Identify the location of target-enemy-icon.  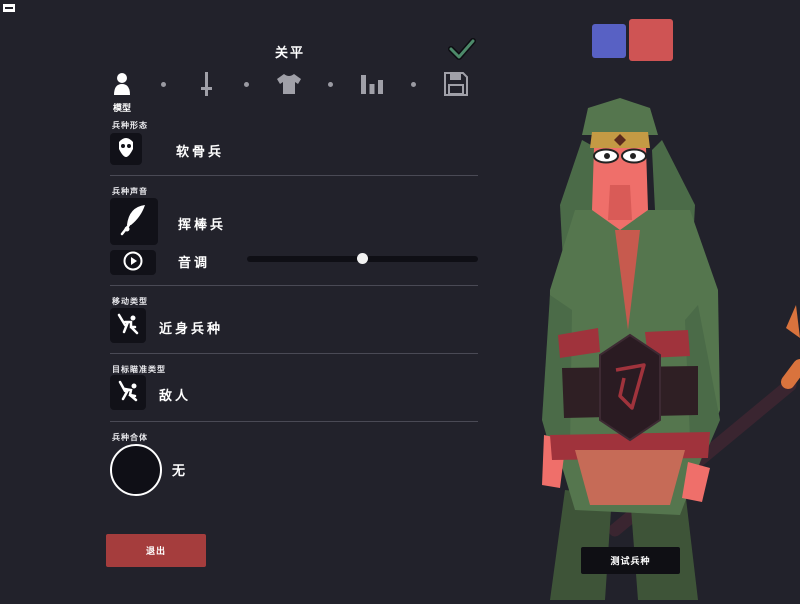
(128, 393).